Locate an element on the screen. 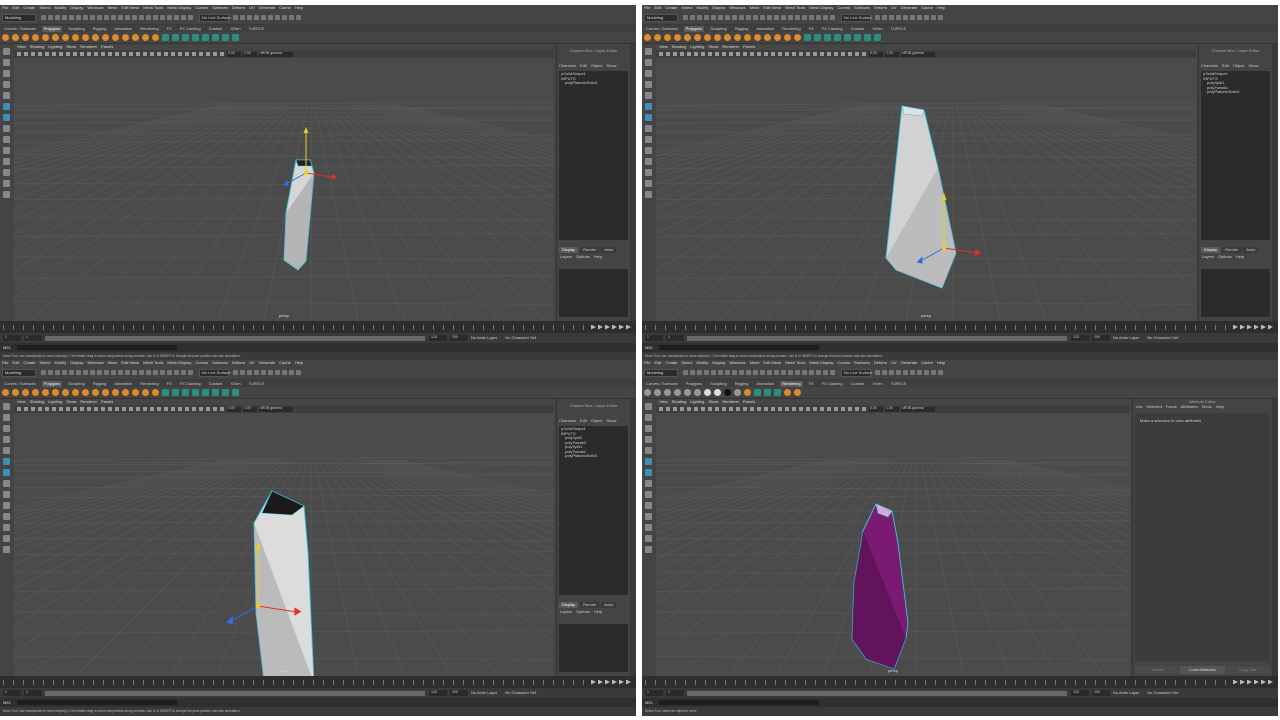 The width and height of the screenshot is (1280, 720). shelf-tab: Sculpting is located at coordinates (76, 29).